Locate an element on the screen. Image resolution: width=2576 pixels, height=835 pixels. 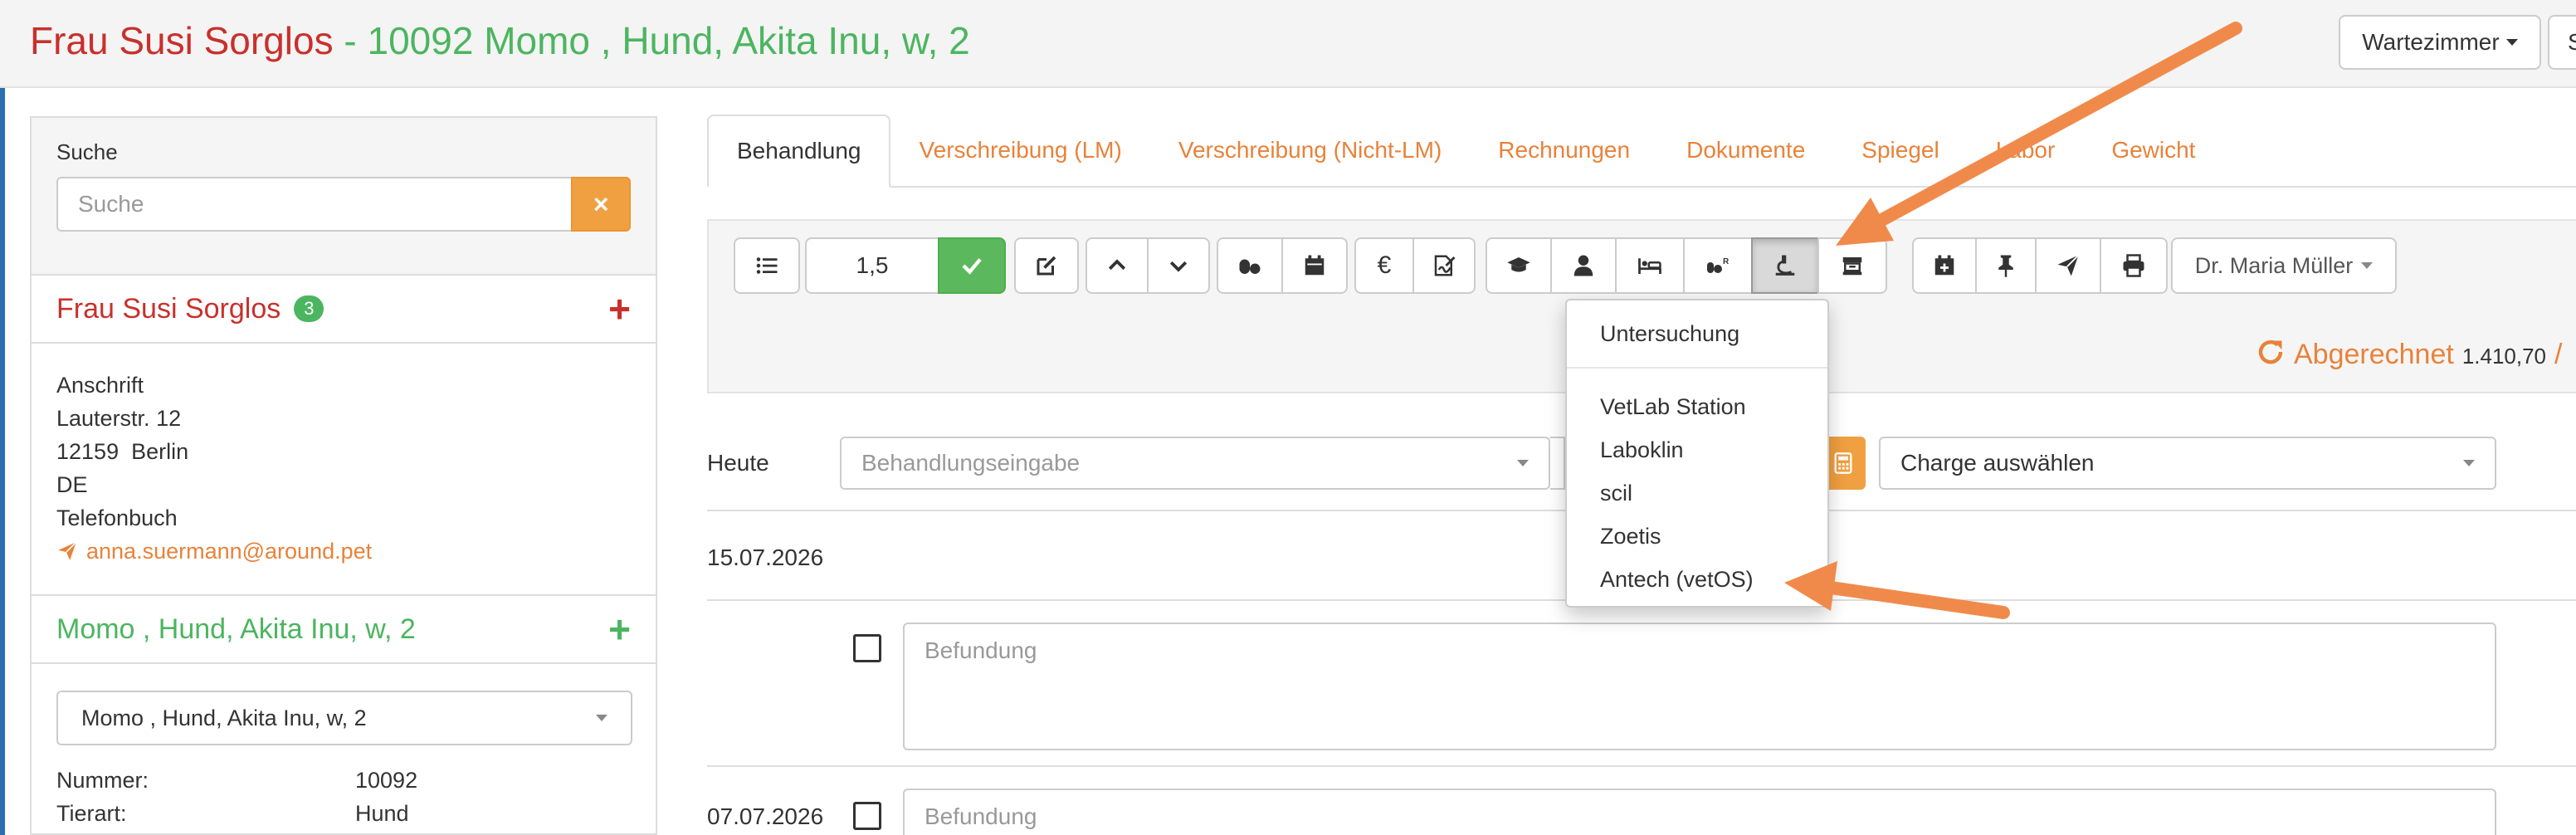
person-button is located at coordinates (1583, 265).